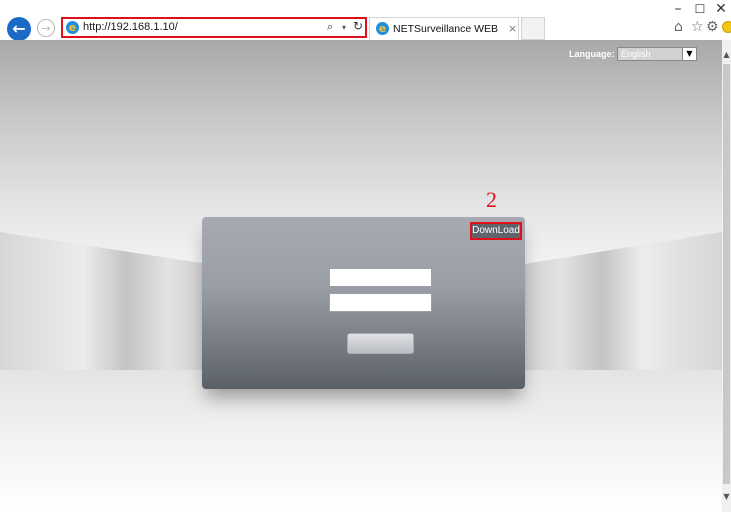  What do you see at coordinates (130, 27) in the screenshot?
I see `address-url: http://192.168.1.10/` at bounding box center [130, 27].